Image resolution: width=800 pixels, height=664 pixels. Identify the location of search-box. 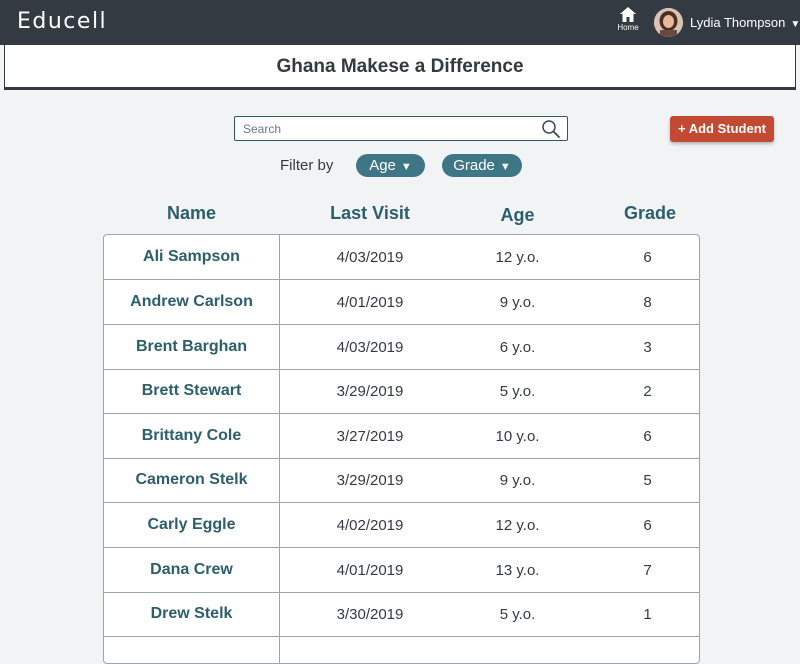
(401, 128).